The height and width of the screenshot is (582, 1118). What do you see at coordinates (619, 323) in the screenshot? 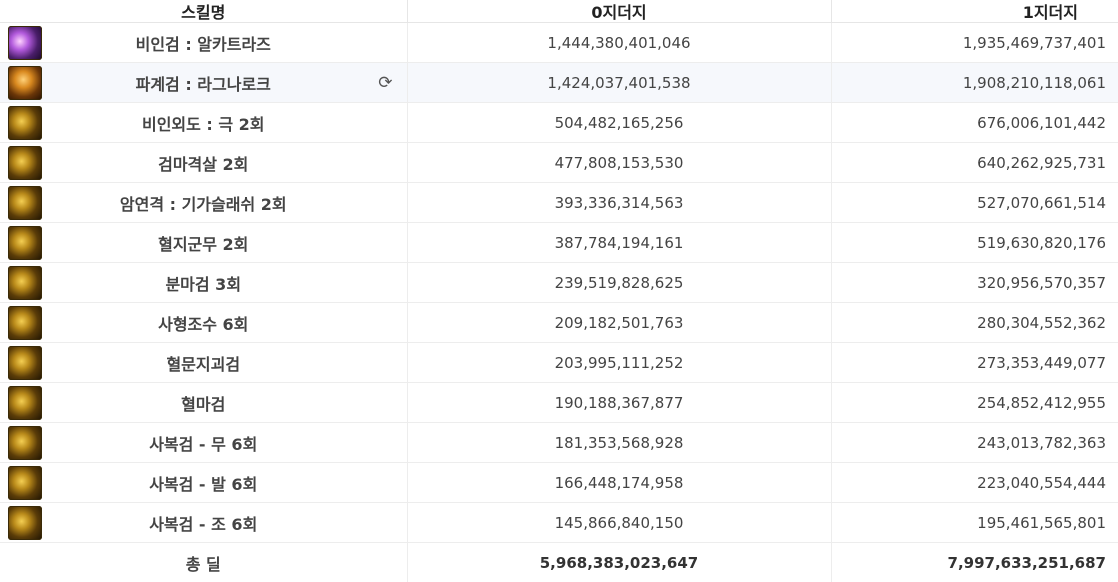
I see `damage-0: 209,182,501,763` at bounding box center [619, 323].